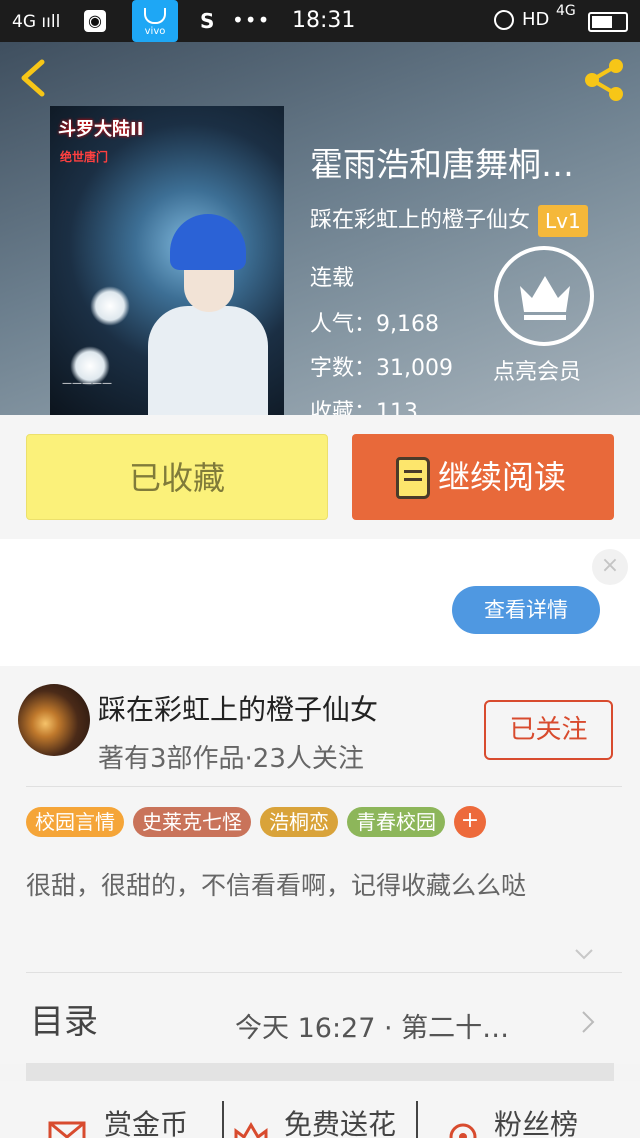 The width and height of the screenshot is (640, 1138). I want to click on book-status: 连载, so click(332, 278).